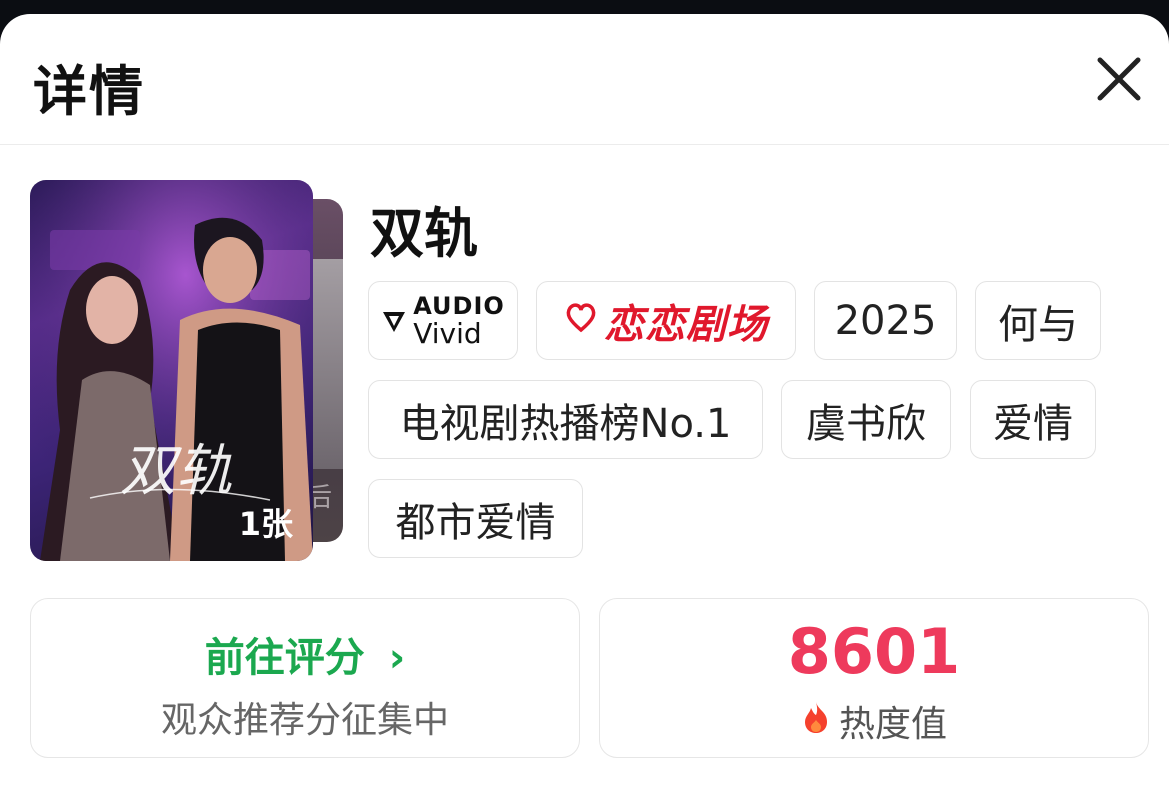  Describe the element at coordinates (424, 233) in the screenshot. I see `show-title: 双轨` at that location.